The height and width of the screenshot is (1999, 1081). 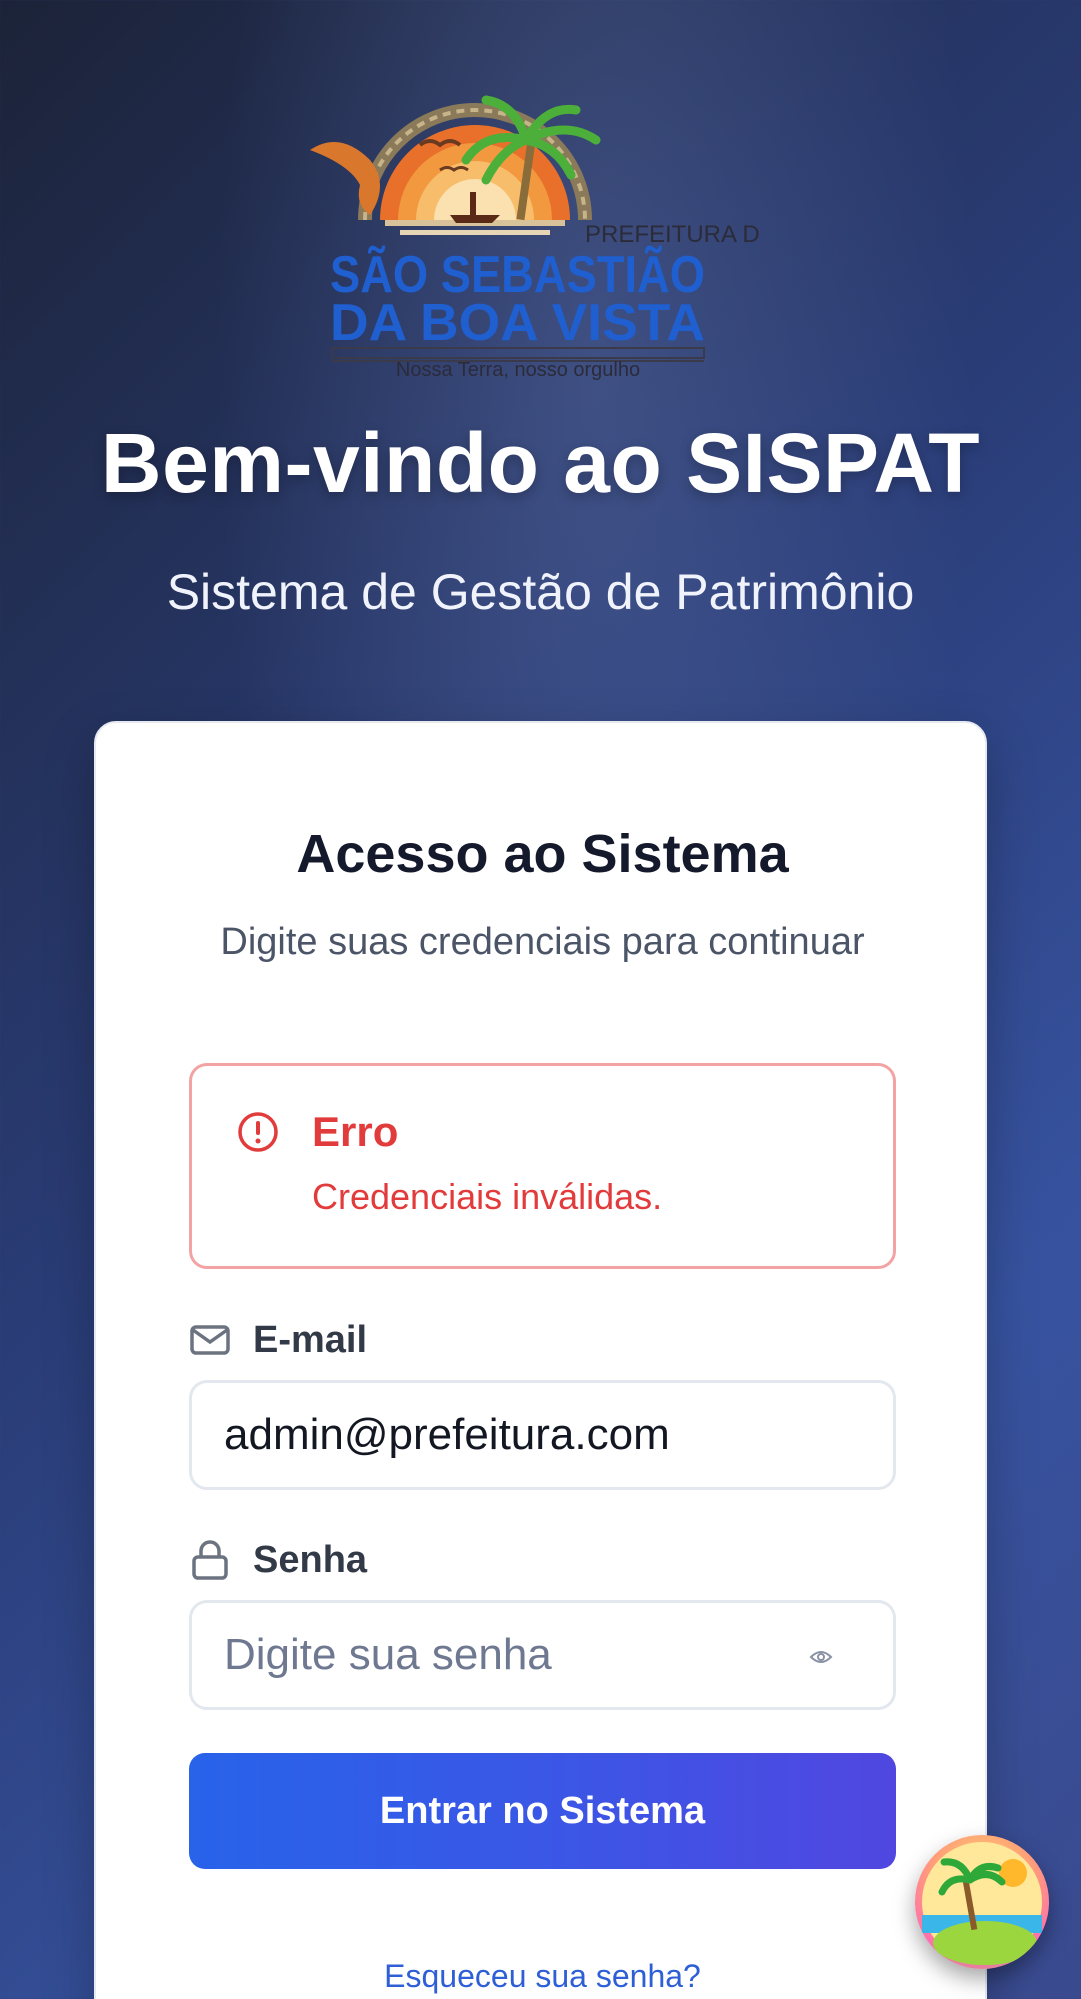 What do you see at coordinates (518, 369) in the screenshot?
I see `logo-slogan: Nossa Terra, nosso orgulho` at bounding box center [518, 369].